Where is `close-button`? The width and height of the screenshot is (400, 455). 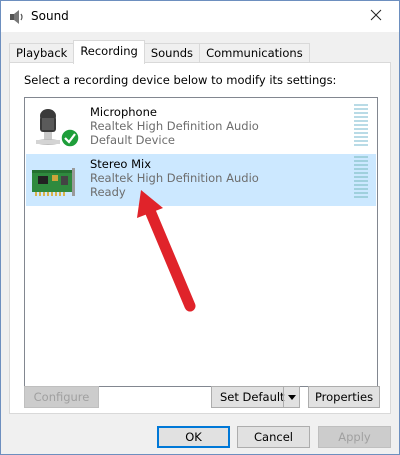 close-button is located at coordinates (376, 16).